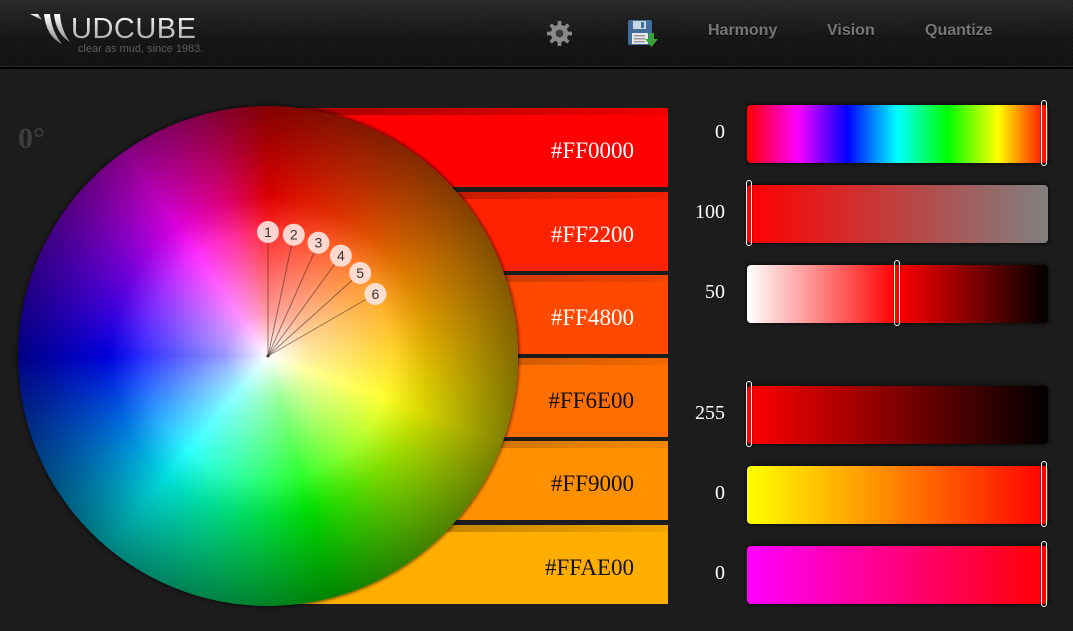  Describe the element at coordinates (592, 150) in the screenshot. I see `swatch-hex-label: #FF0000` at that location.